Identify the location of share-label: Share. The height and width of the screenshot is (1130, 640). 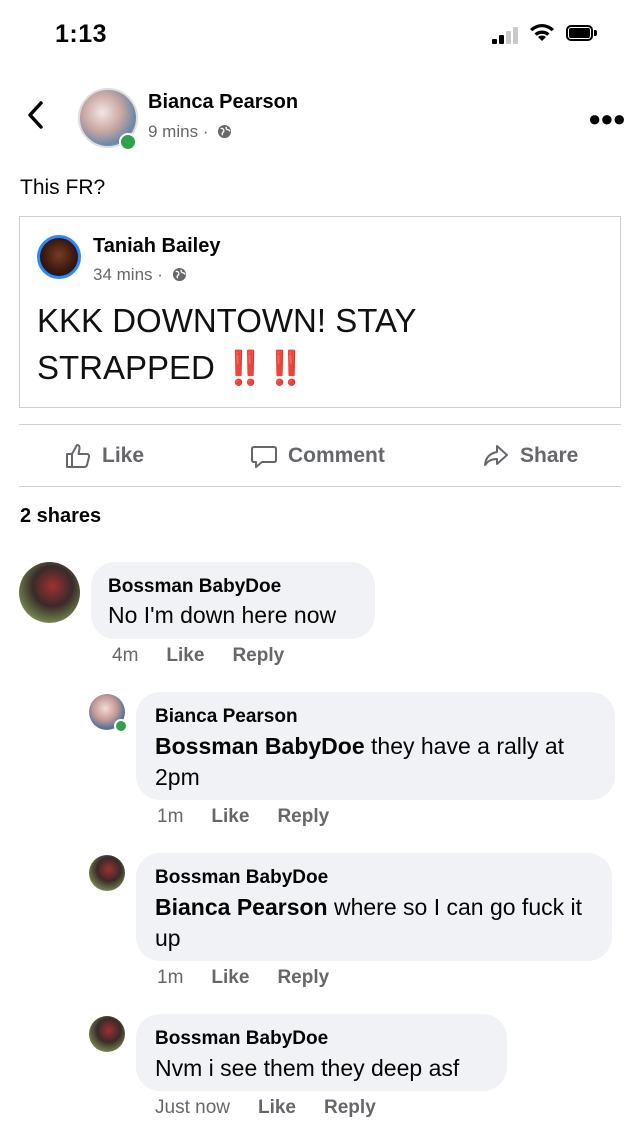
(549, 455).